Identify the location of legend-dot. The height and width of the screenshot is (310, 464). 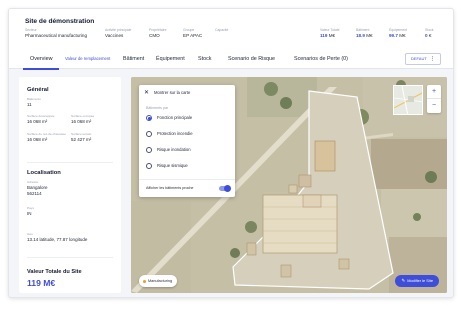
(144, 281).